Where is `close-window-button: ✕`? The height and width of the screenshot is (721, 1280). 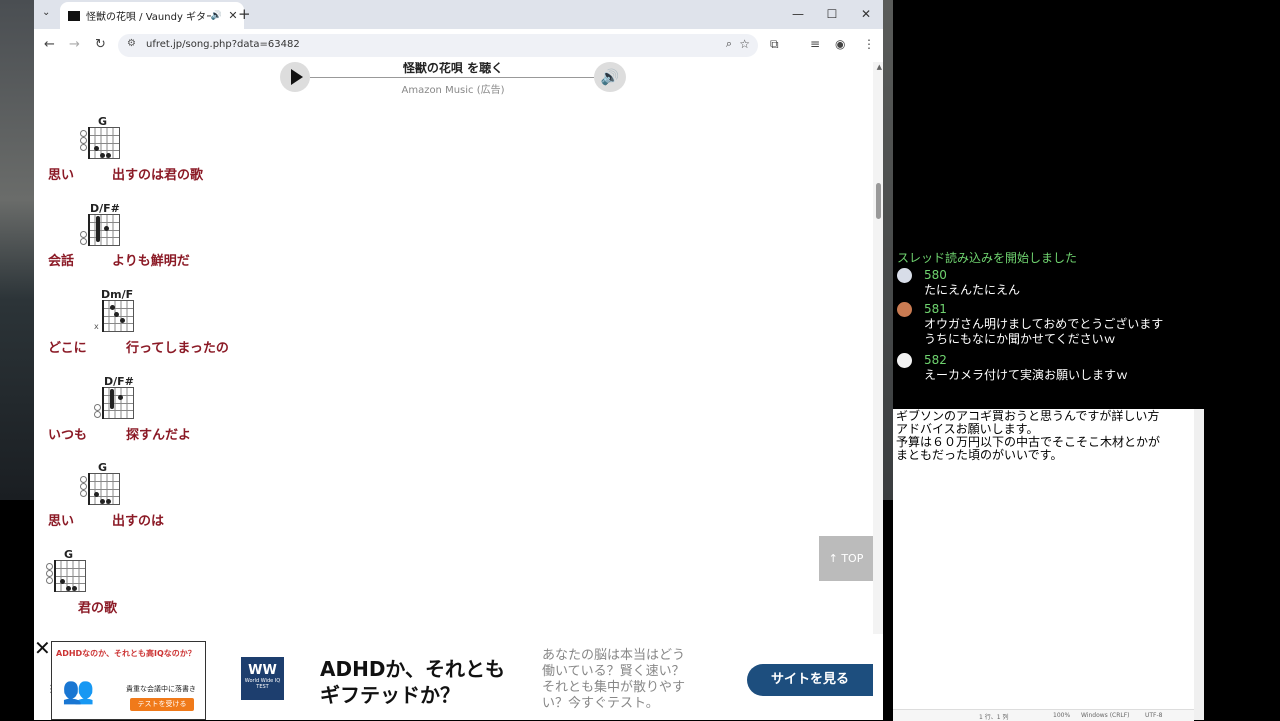 close-window-button: ✕ is located at coordinates (866, 14).